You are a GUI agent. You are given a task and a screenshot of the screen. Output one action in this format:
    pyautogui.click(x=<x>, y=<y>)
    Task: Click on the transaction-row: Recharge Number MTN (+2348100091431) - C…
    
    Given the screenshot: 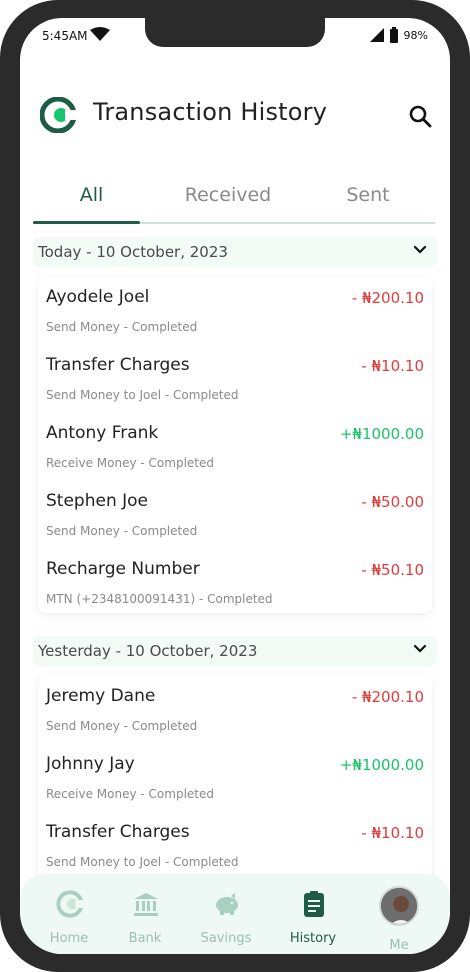 What is the action you would take?
    pyautogui.click(x=235, y=593)
    